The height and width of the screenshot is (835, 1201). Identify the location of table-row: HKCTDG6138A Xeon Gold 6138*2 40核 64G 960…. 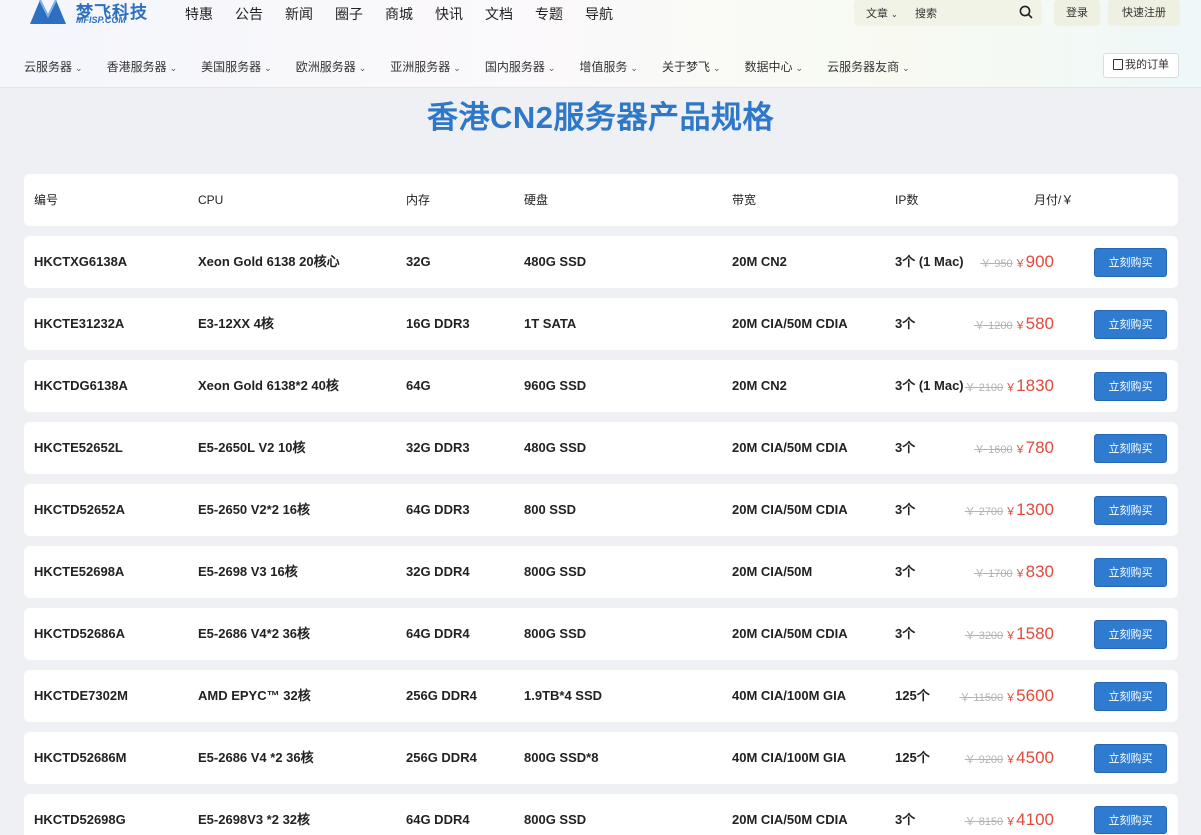
(601, 386).